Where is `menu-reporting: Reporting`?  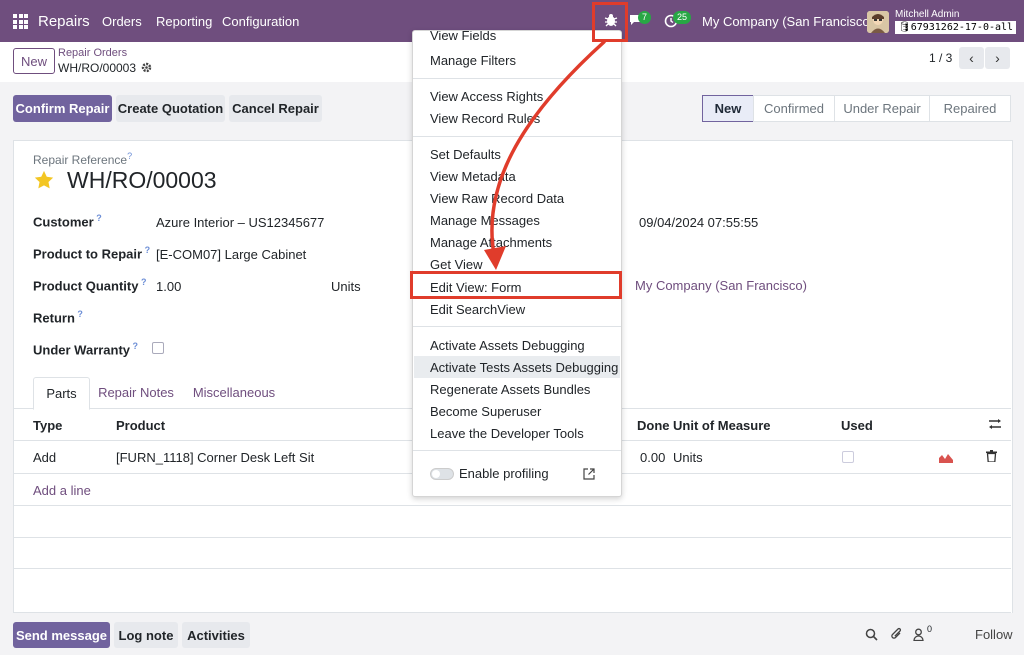
menu-reporting: Reporting is located at coordinates (184, 21).